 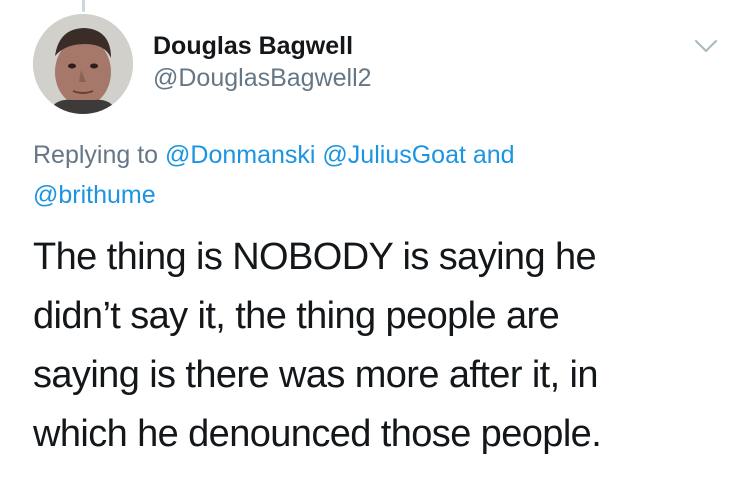 I want to click on avatar, so click(x=83, y=64).